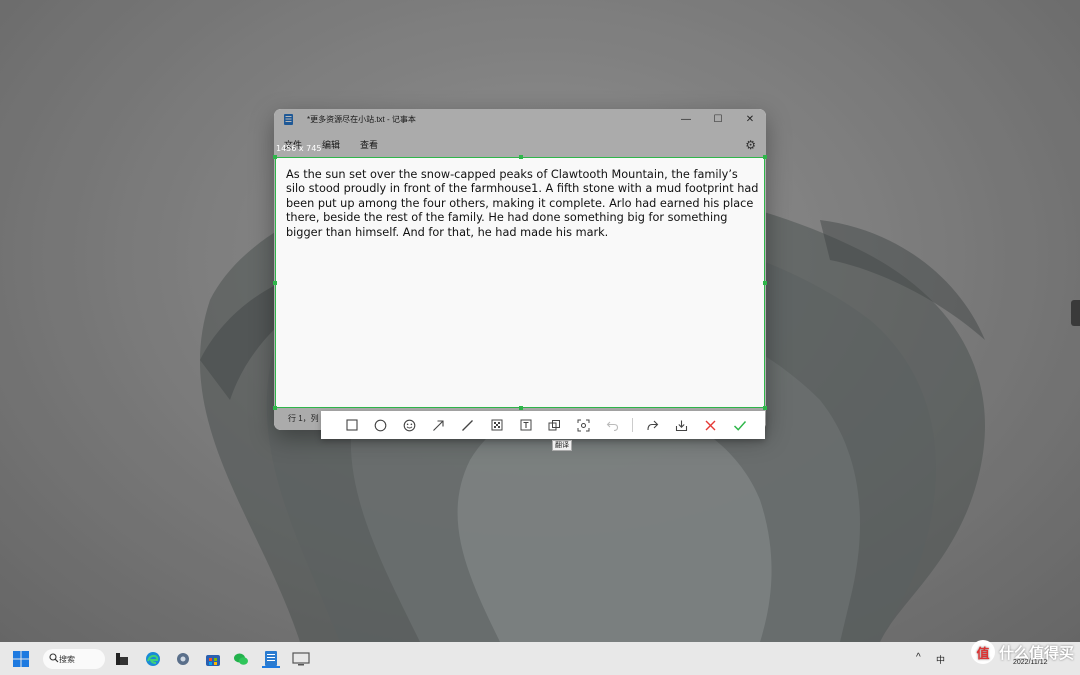 The width and height of the screenshot is (1080, 675). I want to click on resize-handle-tr, so click(765, 157).